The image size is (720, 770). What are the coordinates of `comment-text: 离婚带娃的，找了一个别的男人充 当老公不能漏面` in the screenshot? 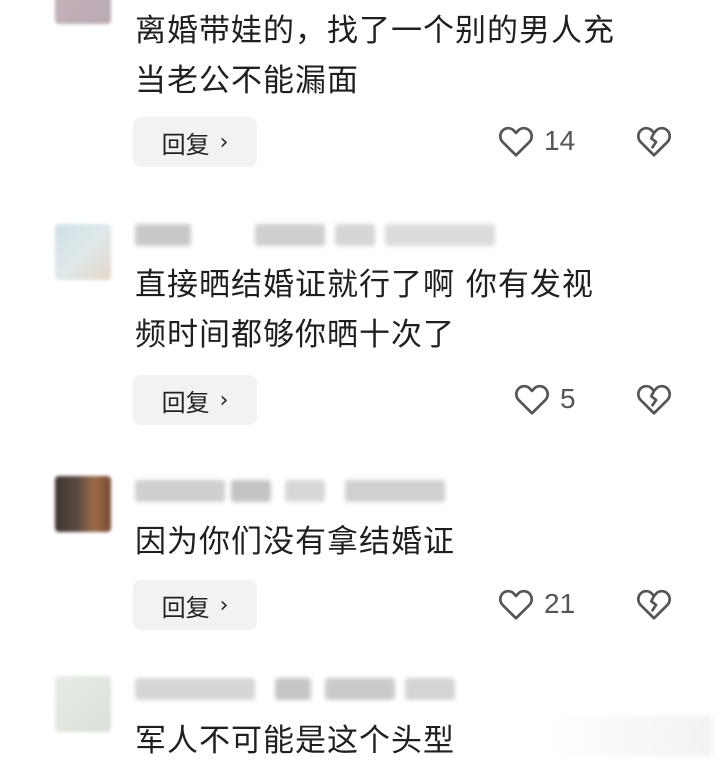 It's located at (375, 56).